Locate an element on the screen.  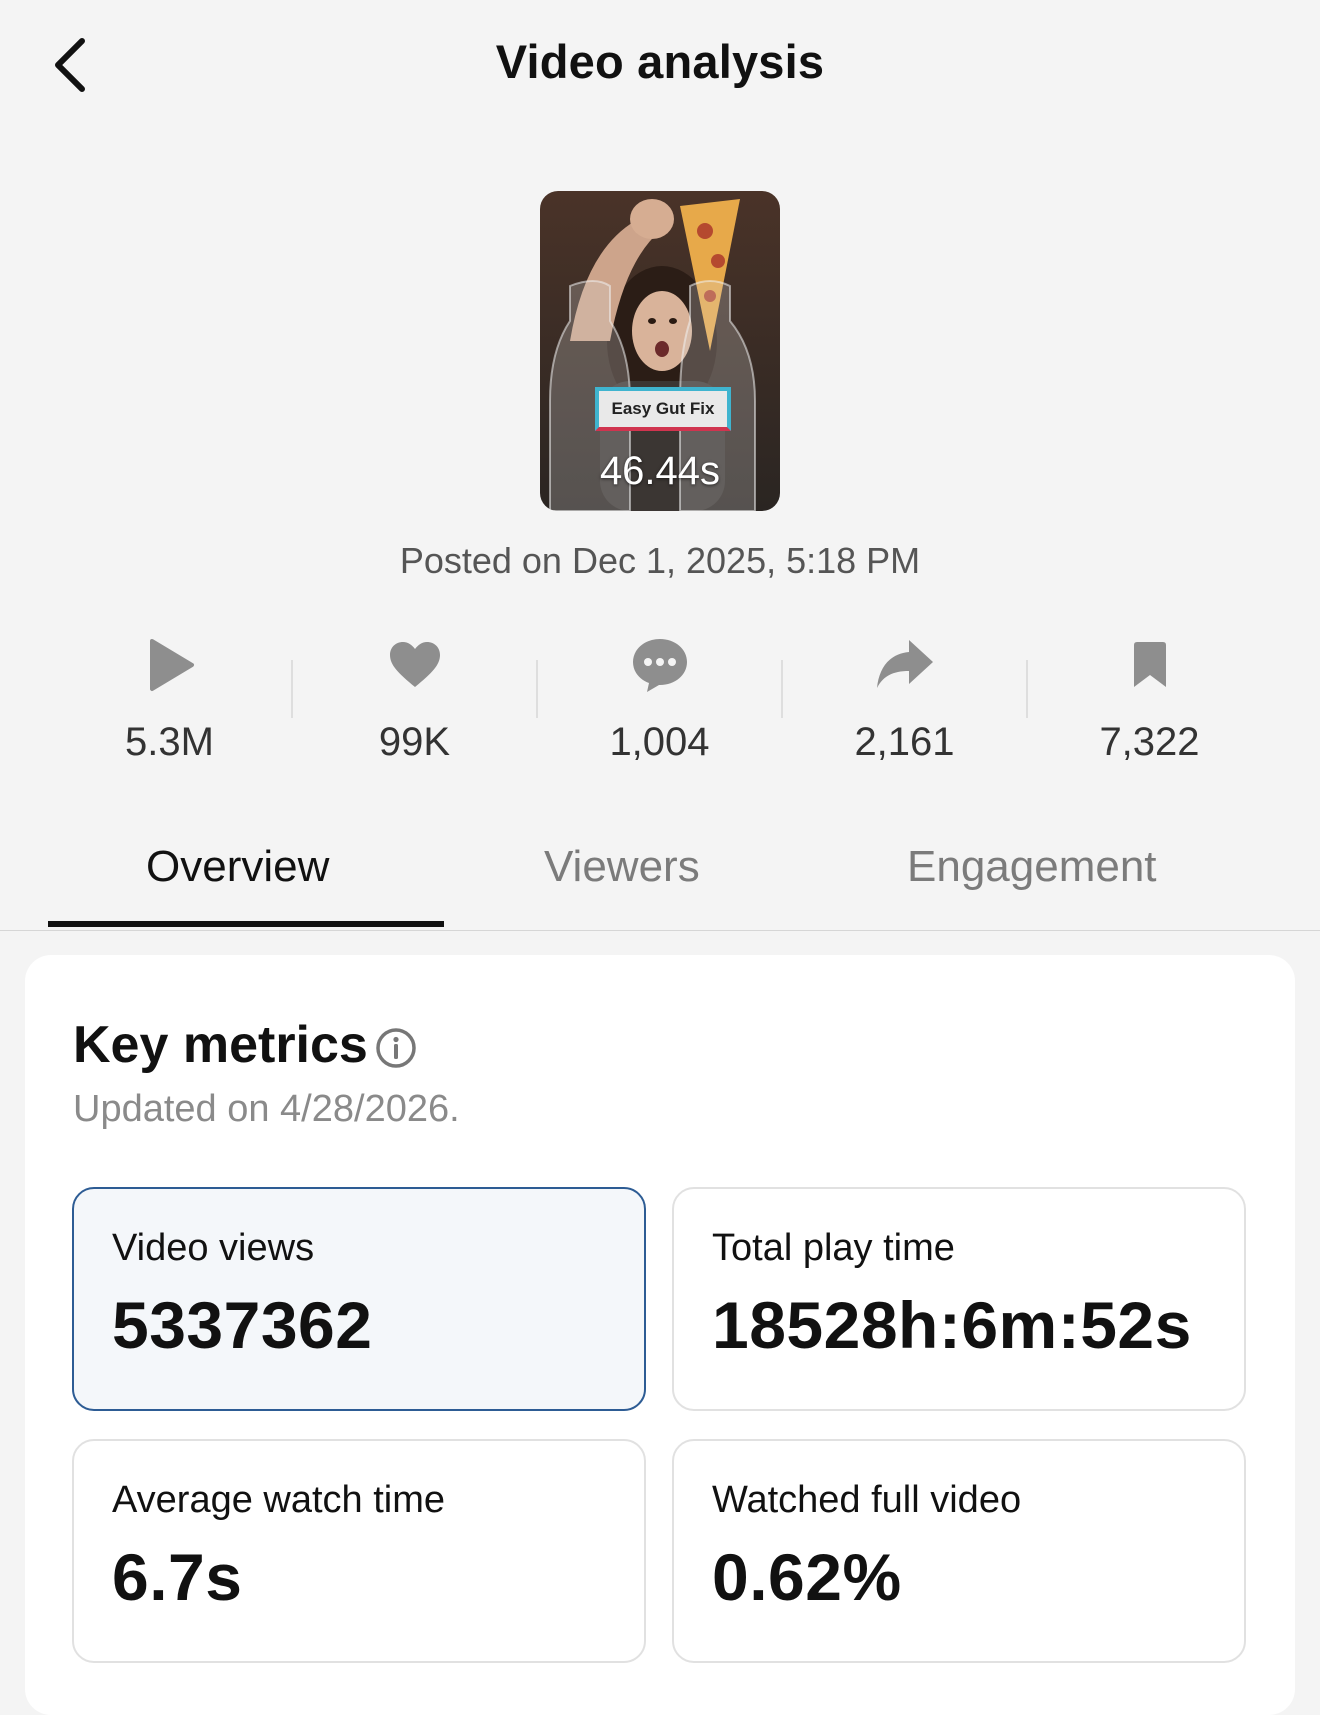
metric-card-video-views: Video views 5337362 is located at coordinates (359, 1299).